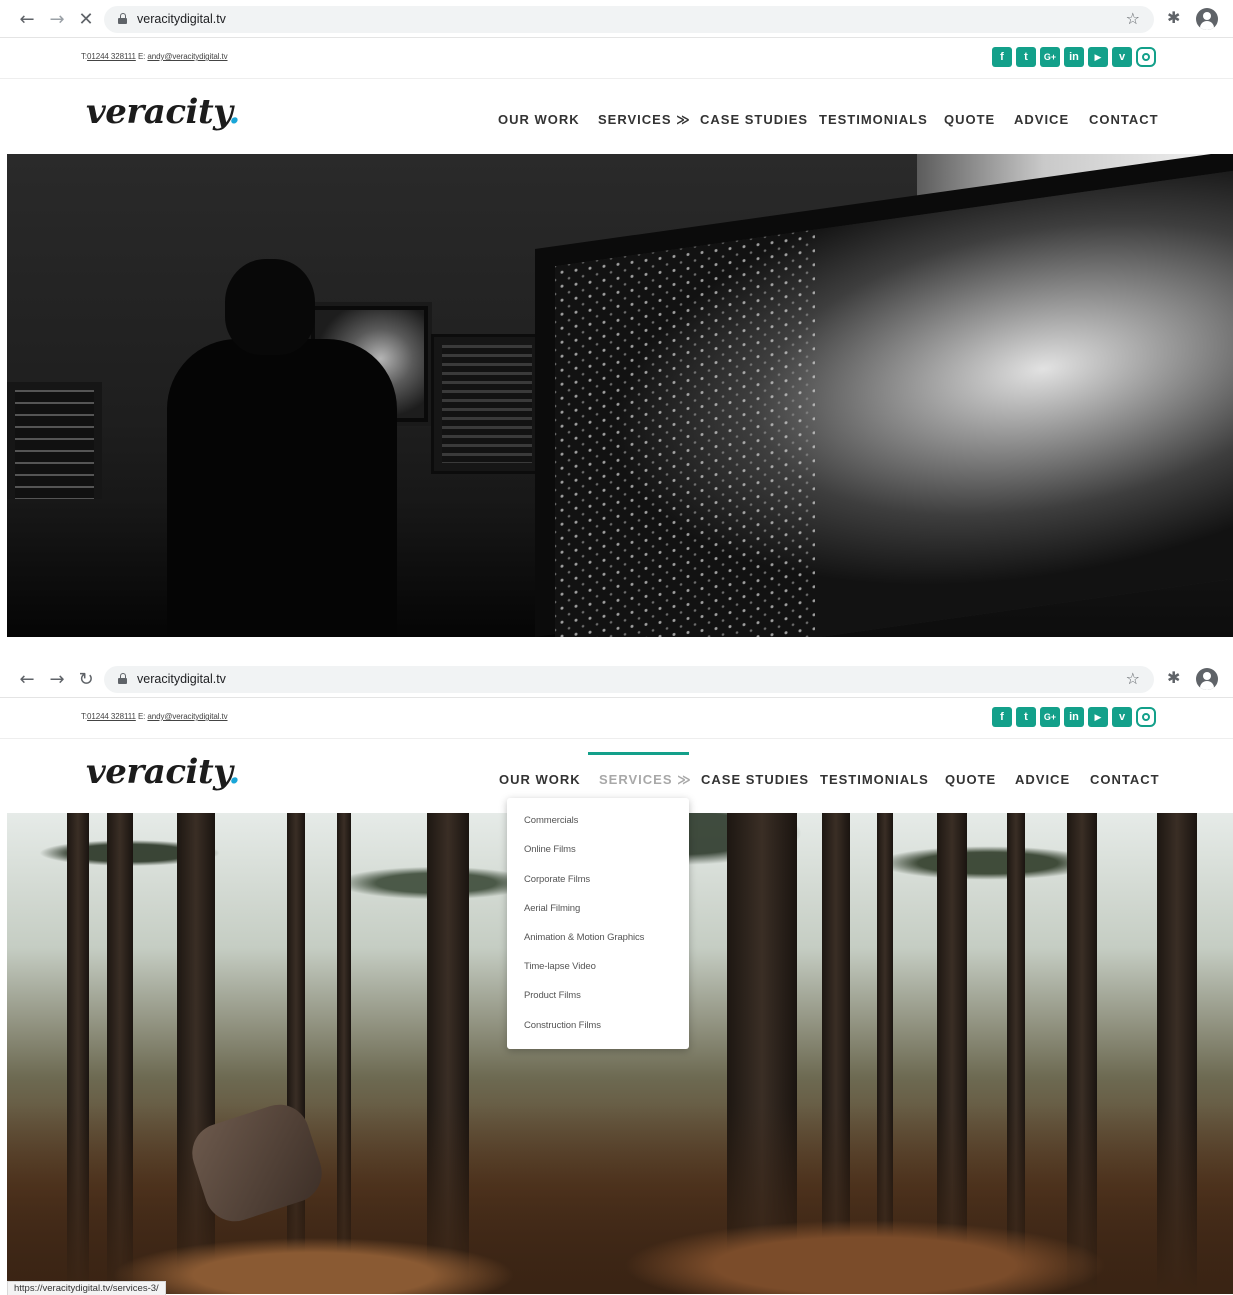 The height and width of the screenshot is (1295, 1233). Describe the element at coordinates (560, 966) in the screenshot. I see `dropdown-item-time-lapse: Time-lapse Video` at that location.